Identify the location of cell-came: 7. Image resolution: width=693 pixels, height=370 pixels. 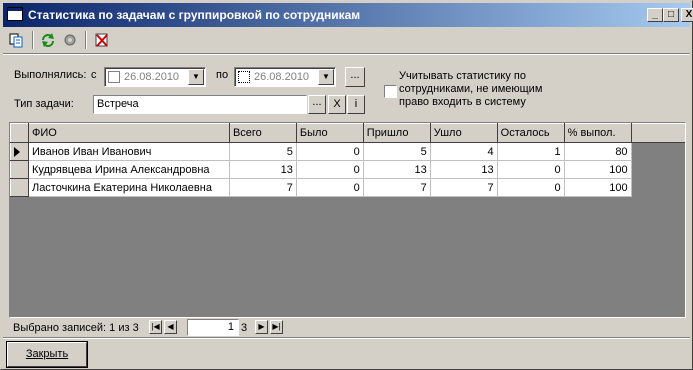
(397, 187).